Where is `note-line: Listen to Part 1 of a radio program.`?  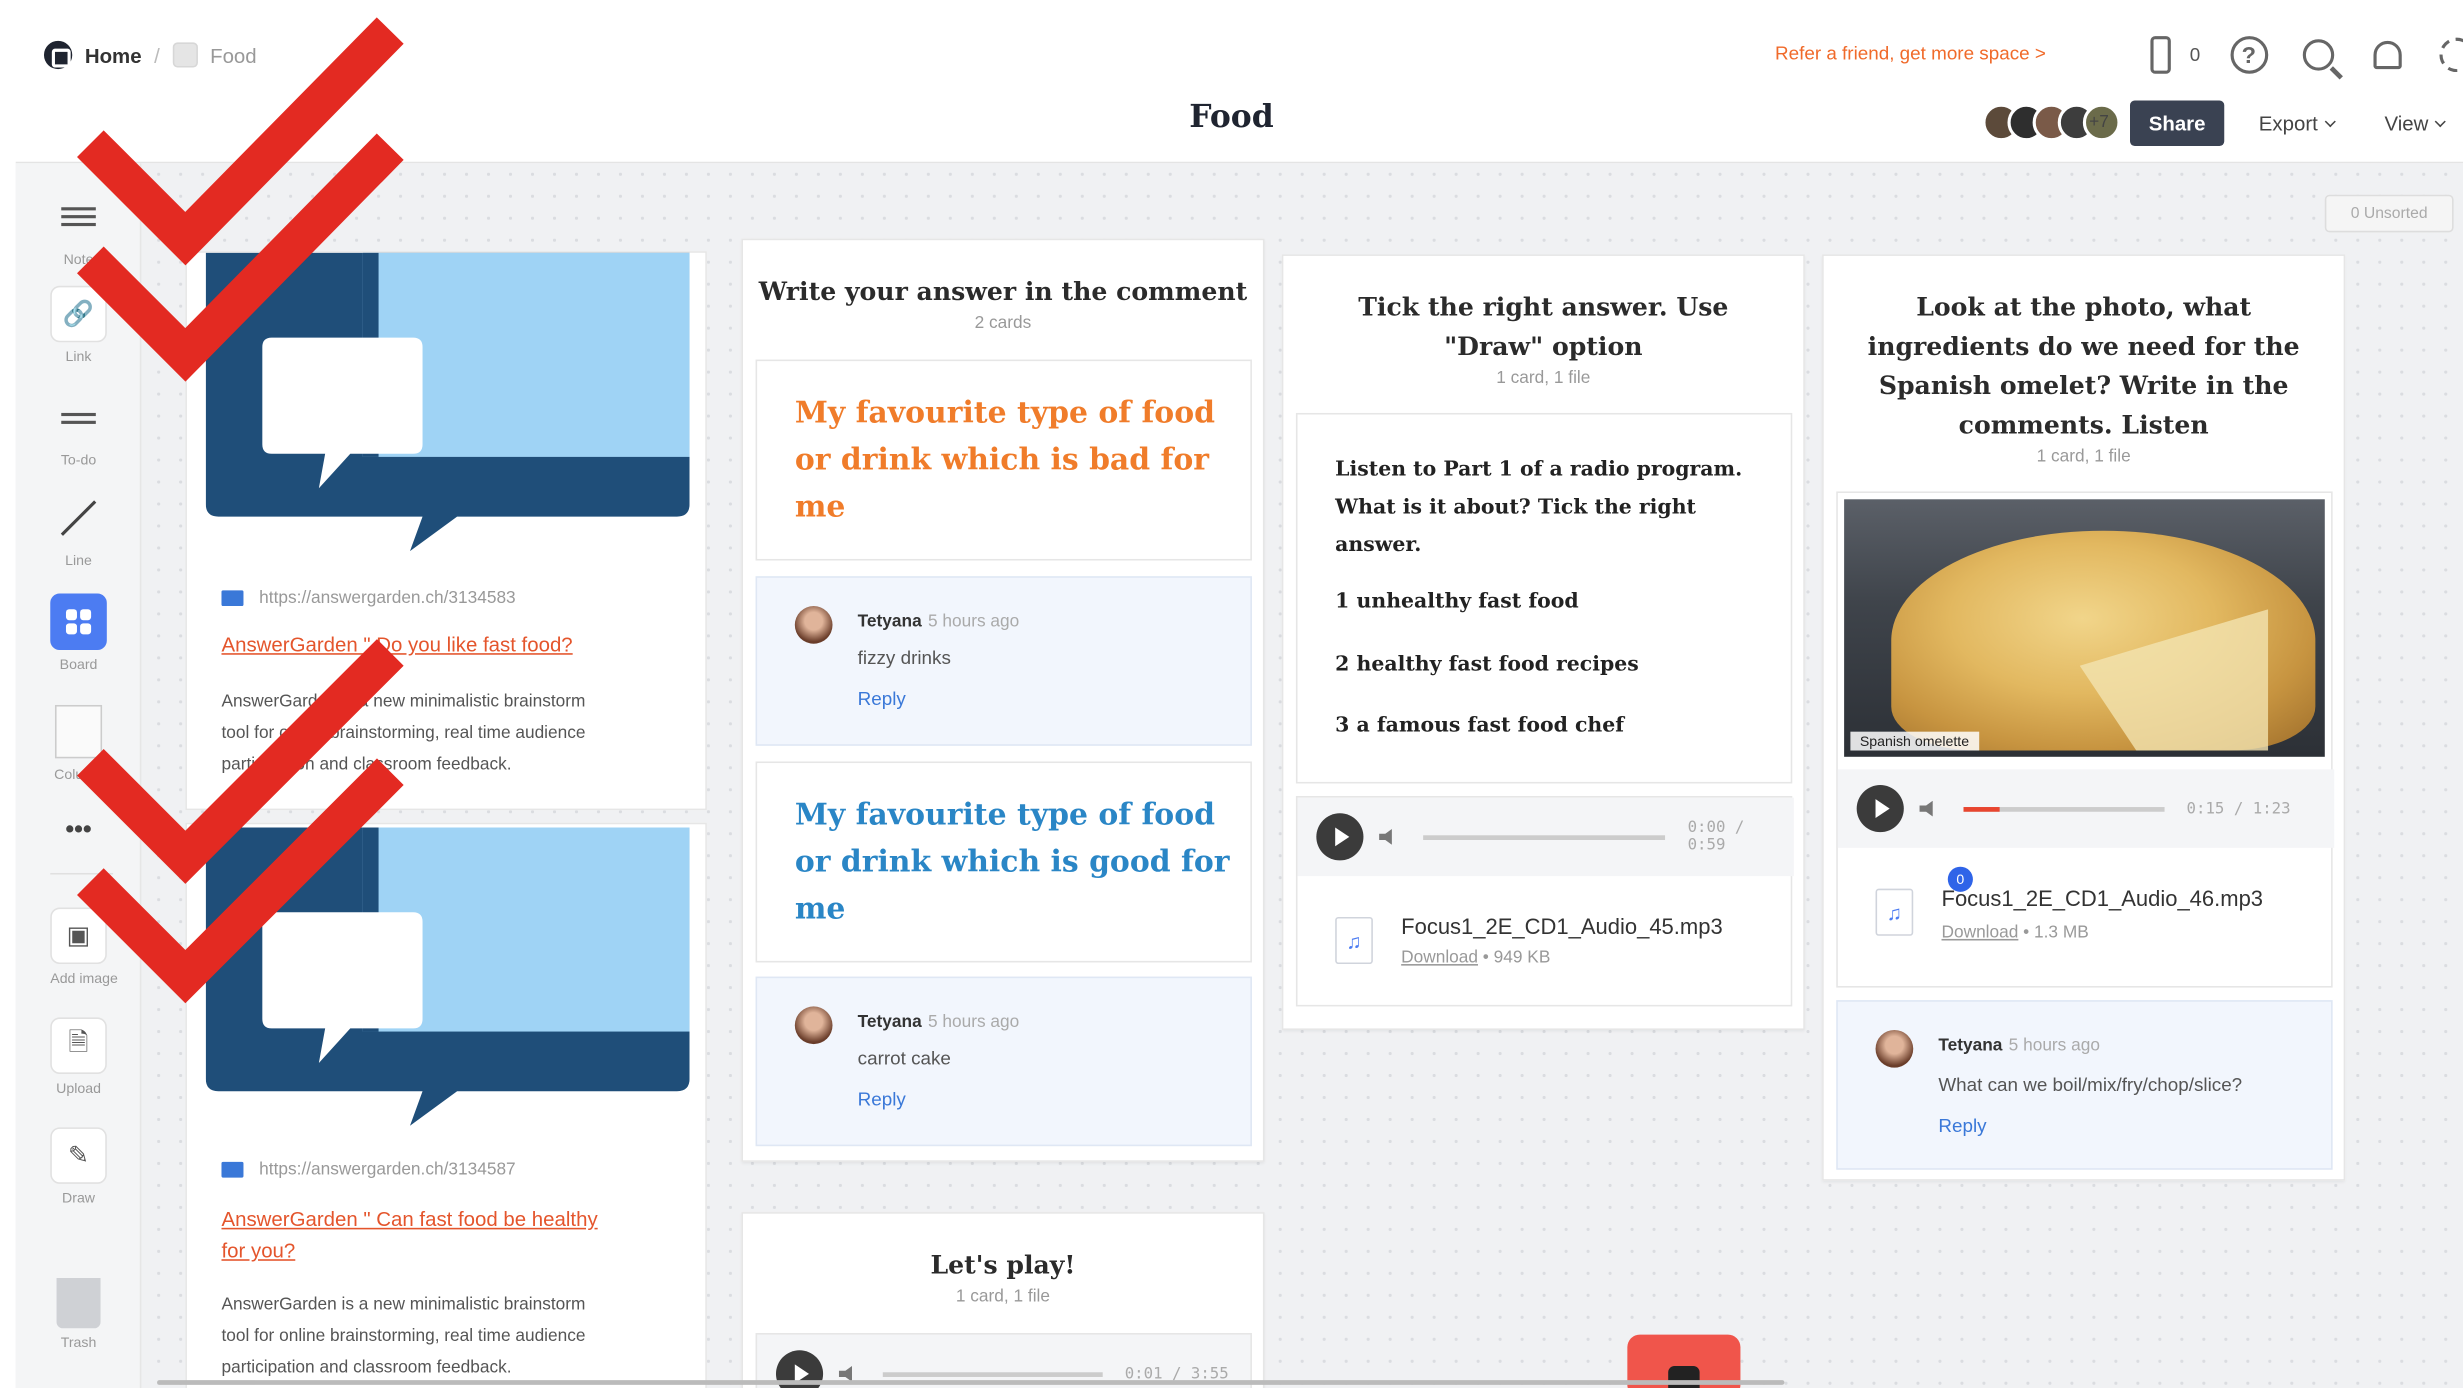
note-line: Listen to Part 1 of a radio program. is located at coordinates (1539, 470).